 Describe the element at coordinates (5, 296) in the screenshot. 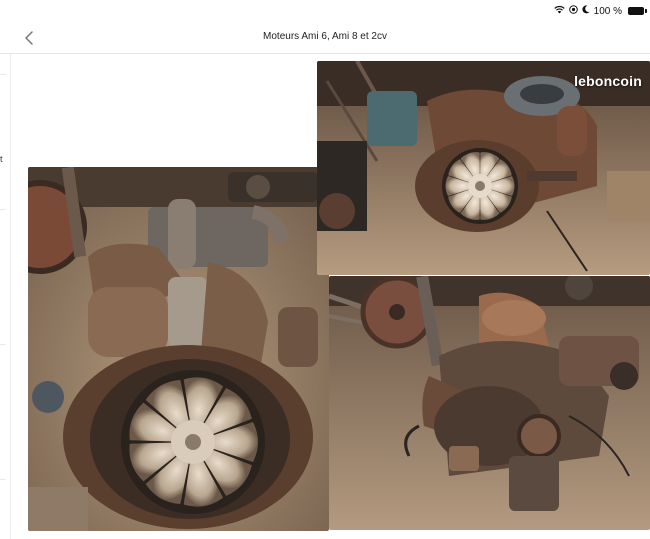

I see `background-page-edge: t` at that location.